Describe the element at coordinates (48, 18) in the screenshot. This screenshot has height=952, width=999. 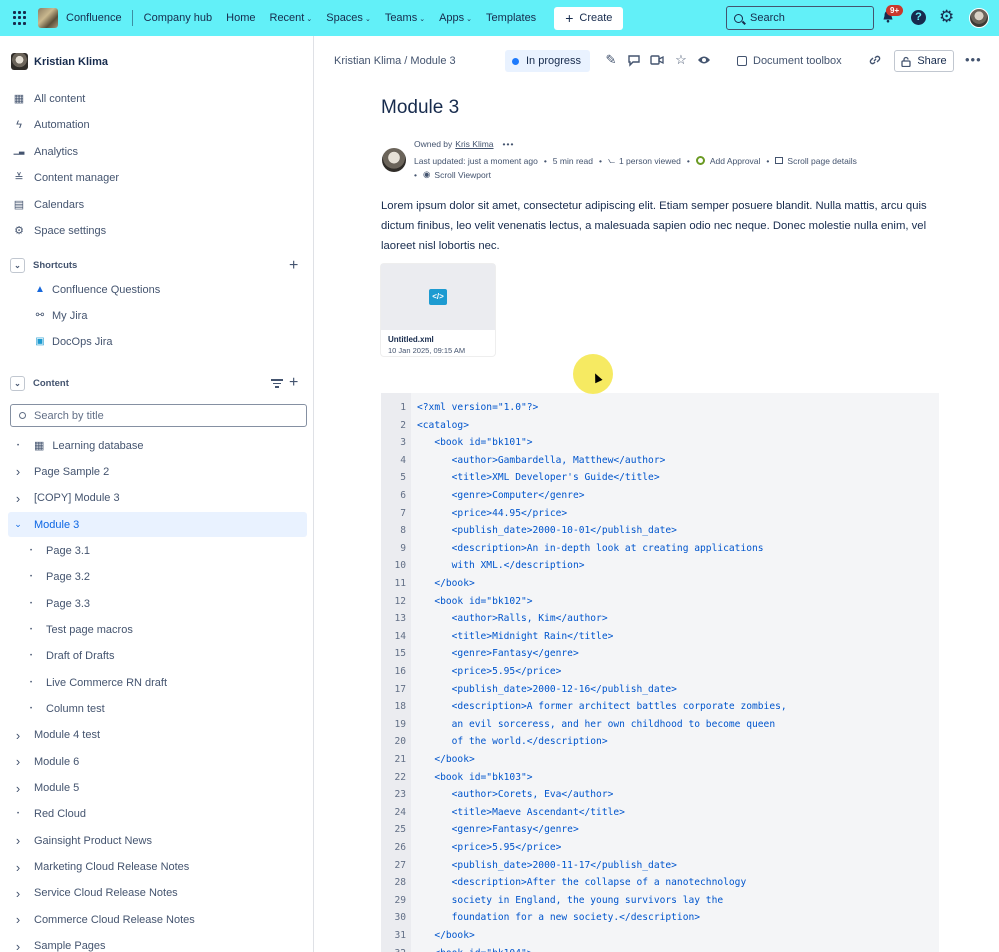
I see `site-logo` at that location.